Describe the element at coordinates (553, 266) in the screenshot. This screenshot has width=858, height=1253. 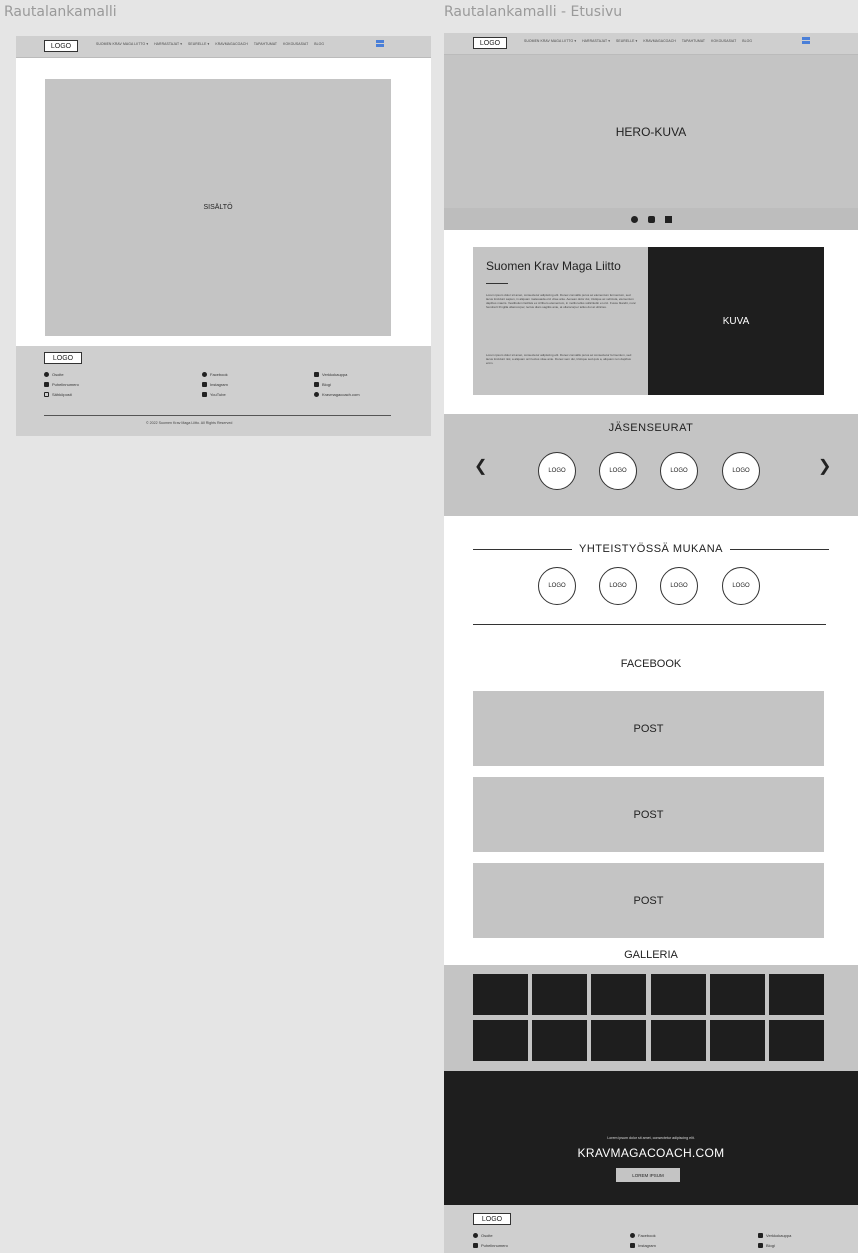
I see `intro-title: Suomen Krav Maga Liitto` at that location.